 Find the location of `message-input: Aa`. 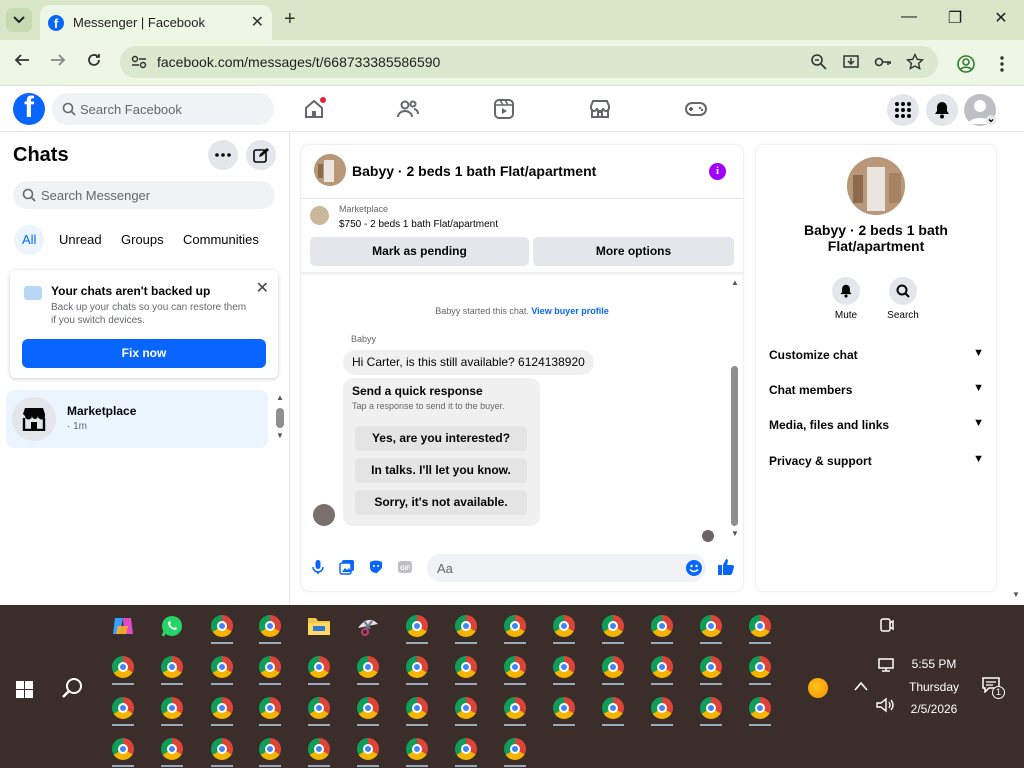

message-input: Aa is located at coordinates (566, 568).